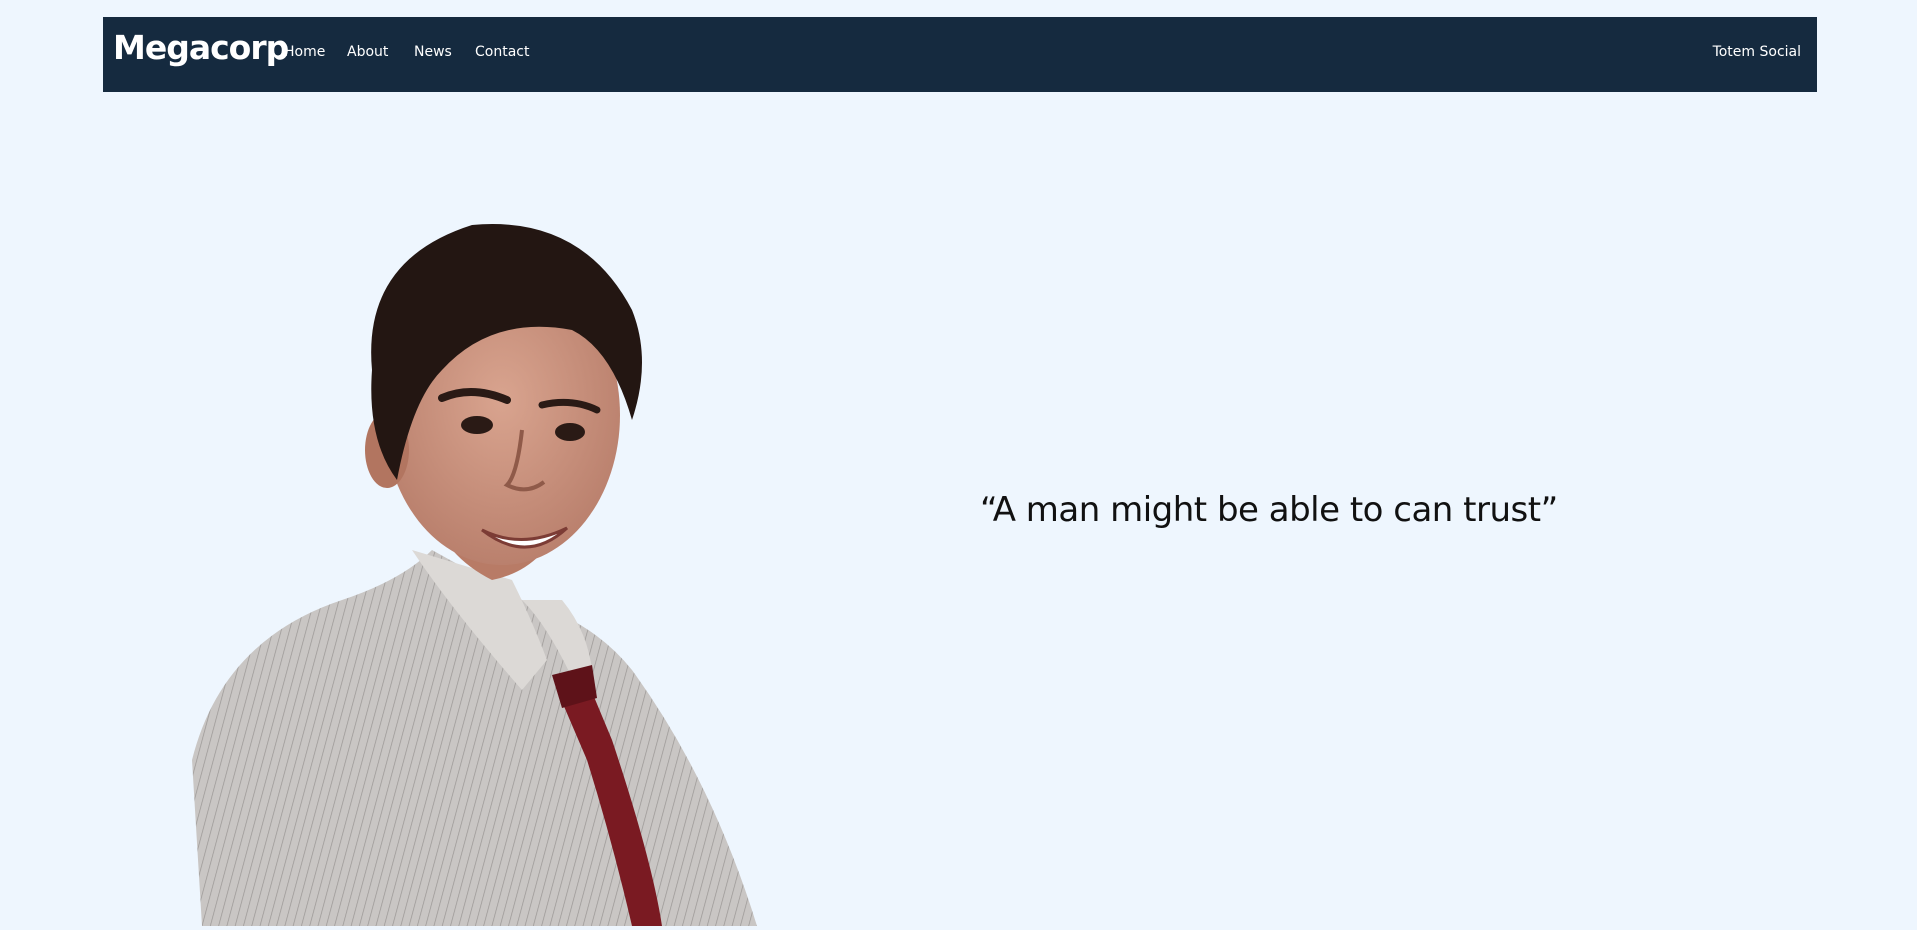 The height and width of the screenshot is (930, 1917). Describe the element at coordinates (1269, 510) in the screenshot. I see `hero-quote: “A man might be able to can trust”` at that location.